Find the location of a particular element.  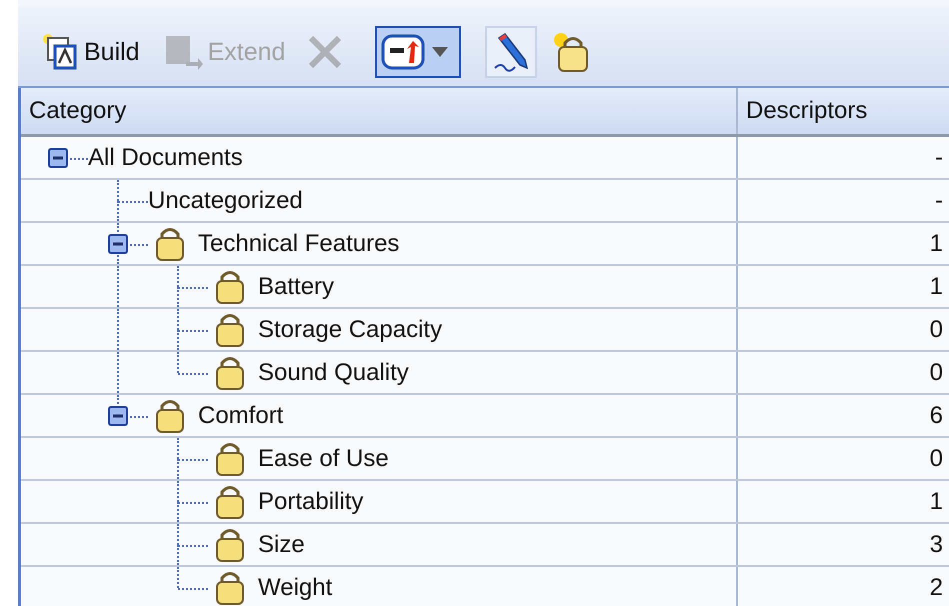

category-name: Sound Quality is located at coordinates (333, 372).